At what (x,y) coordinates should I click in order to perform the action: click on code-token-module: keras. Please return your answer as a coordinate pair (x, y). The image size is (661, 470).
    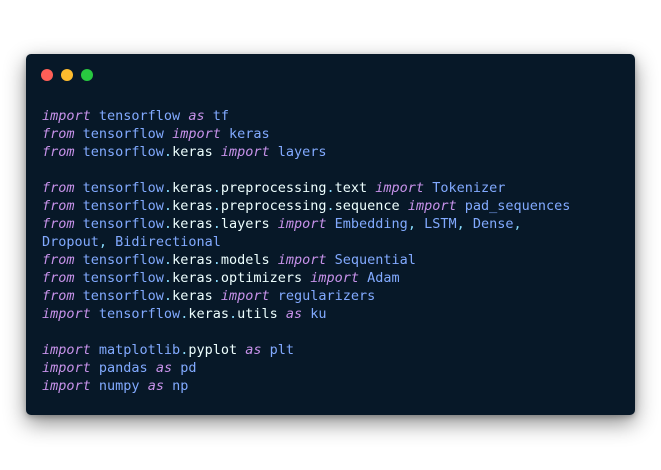
    Looking at the image, I should click on (245, 134).